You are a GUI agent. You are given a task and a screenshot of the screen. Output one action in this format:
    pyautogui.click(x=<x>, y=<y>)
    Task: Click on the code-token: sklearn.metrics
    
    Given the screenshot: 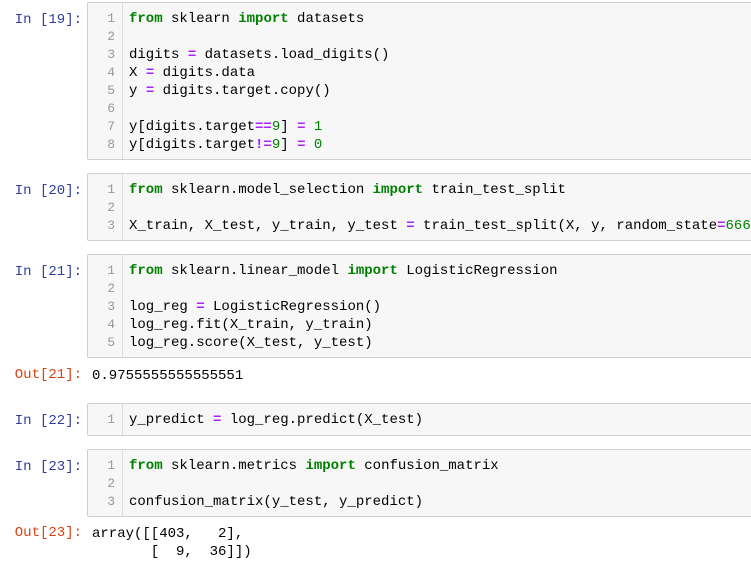 What is the action you would take?
    pyautogui.click(x=234, y=466)
    